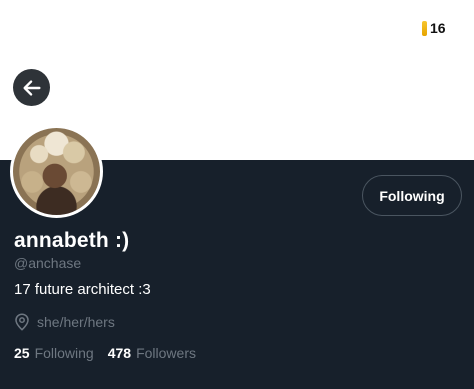 The image size is (474, 389). I want to click on arrow-left-icon, so click(31, 87).